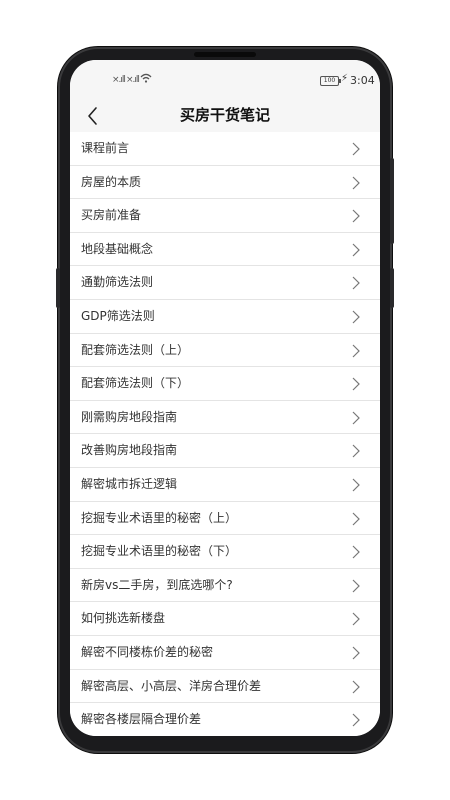 This screenshot has height=800, width=450. I want to click on list-item: 挖掘专业术语里的秘密（下）, so click(225, 552).